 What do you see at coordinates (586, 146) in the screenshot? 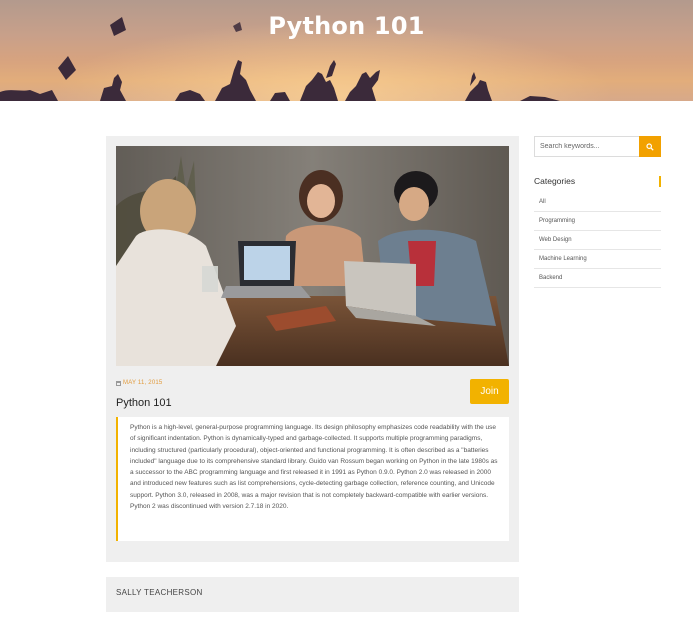
I see `search-input` at bounding box center [586, 146].